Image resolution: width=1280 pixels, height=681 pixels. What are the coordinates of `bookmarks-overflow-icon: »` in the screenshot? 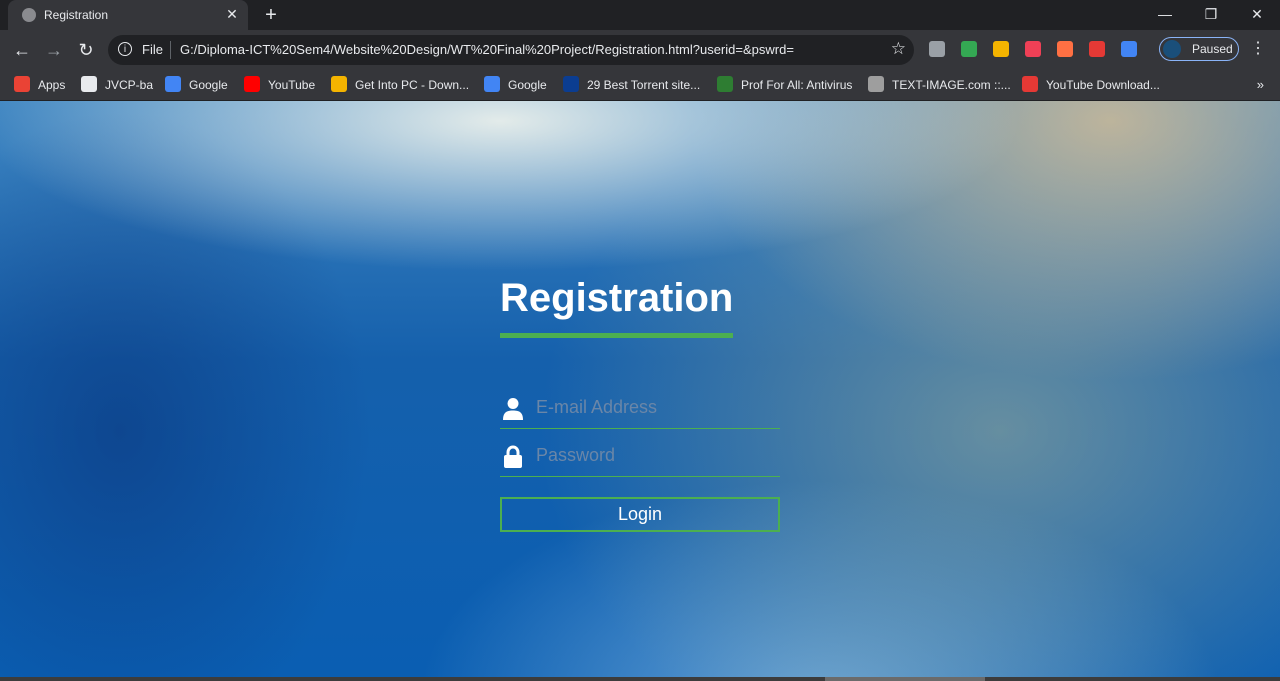 It's located at (1260, 85).